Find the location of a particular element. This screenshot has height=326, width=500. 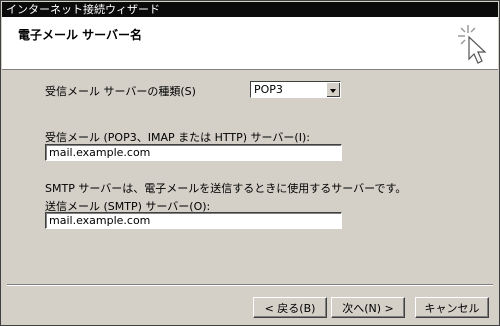

incoming-server-value: mail.example.com is located at coordinates (100, 152).